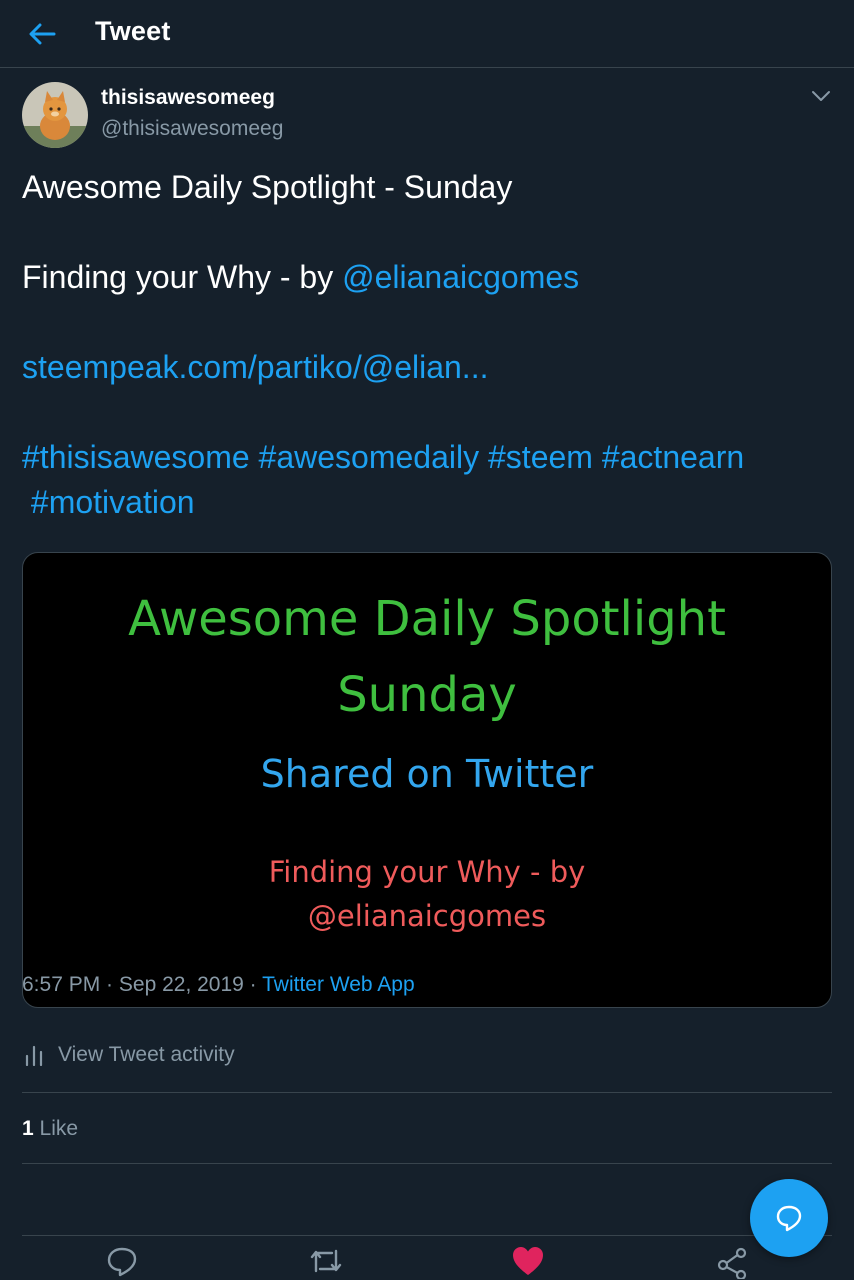 The width and height of the screenshot is (854, 1280). What do you see at coordinates (427, 619) in the screenshot?
I see `image-text-line: Awesome Daily Spotlight` at bounding box center [427, 619].